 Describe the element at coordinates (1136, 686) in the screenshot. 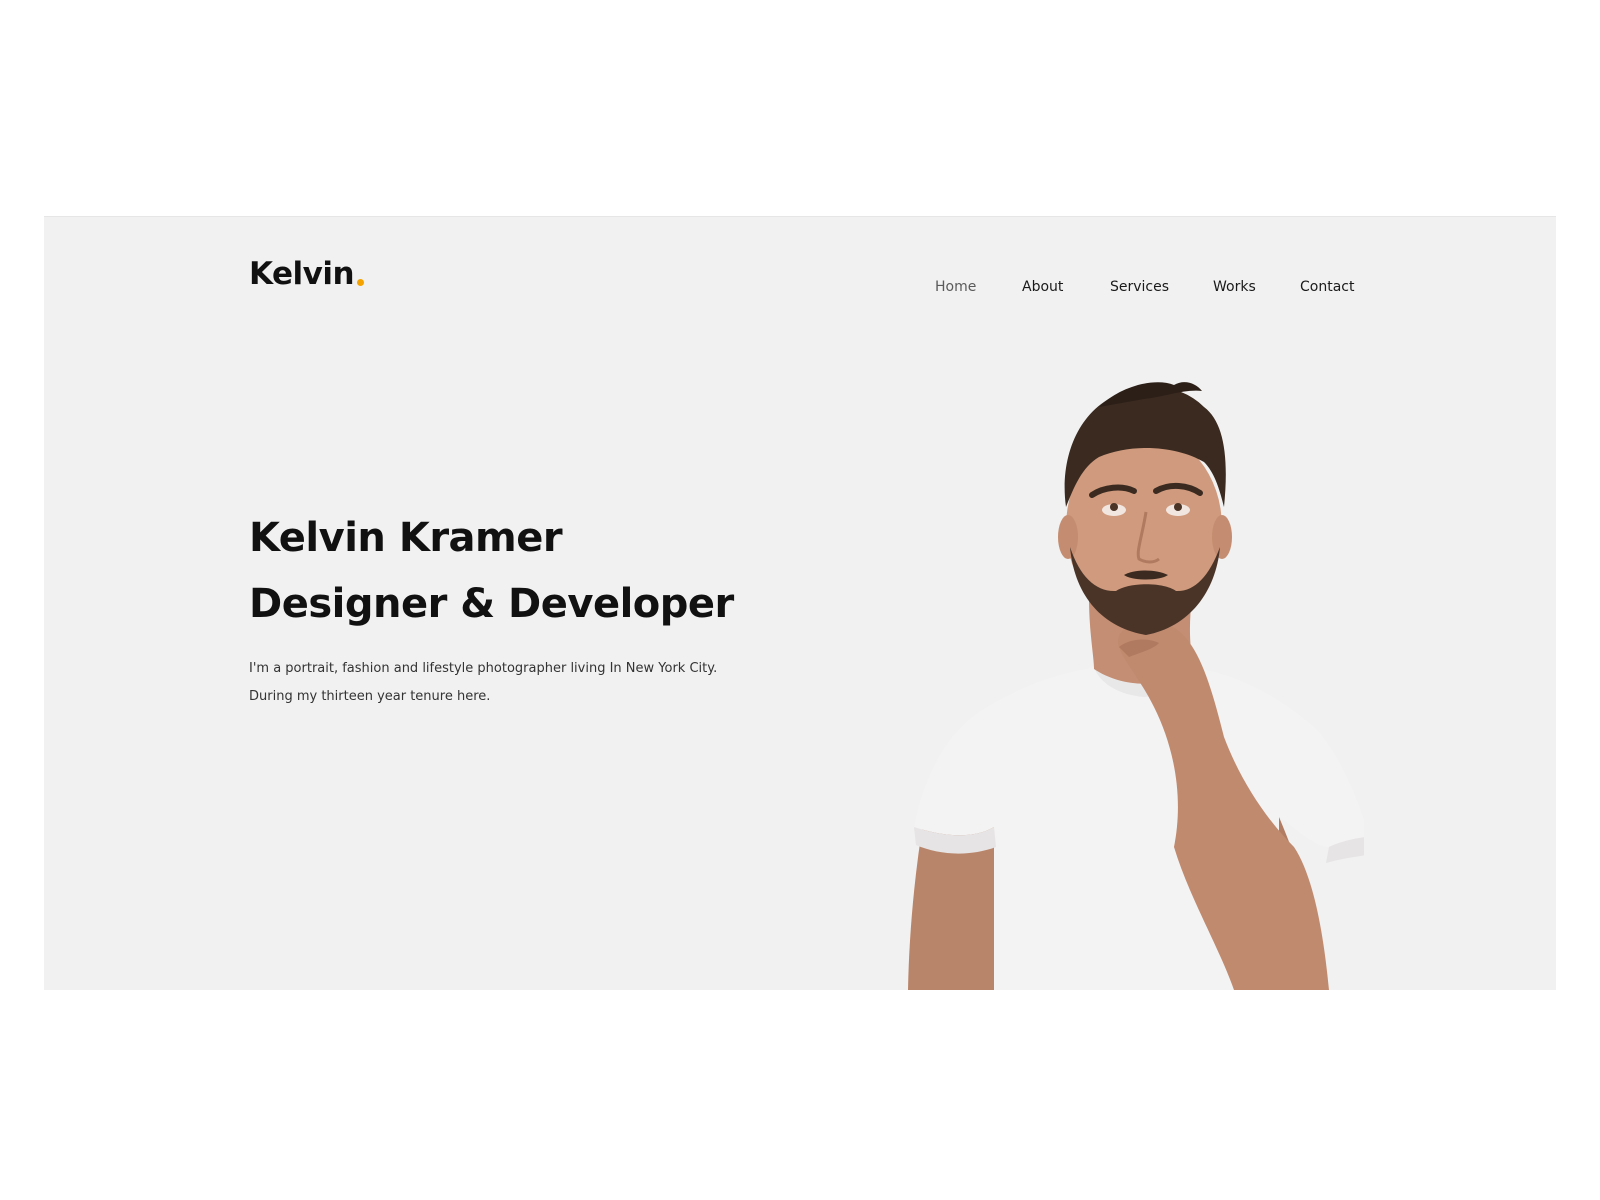

I see `portrait-photo-icon` at that location.